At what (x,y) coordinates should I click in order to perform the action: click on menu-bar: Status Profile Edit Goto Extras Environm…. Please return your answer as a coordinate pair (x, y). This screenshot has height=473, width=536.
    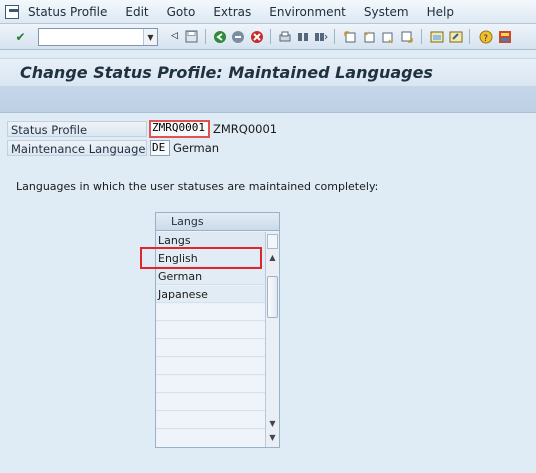
    Looking at the image, I should click on (268, 12).